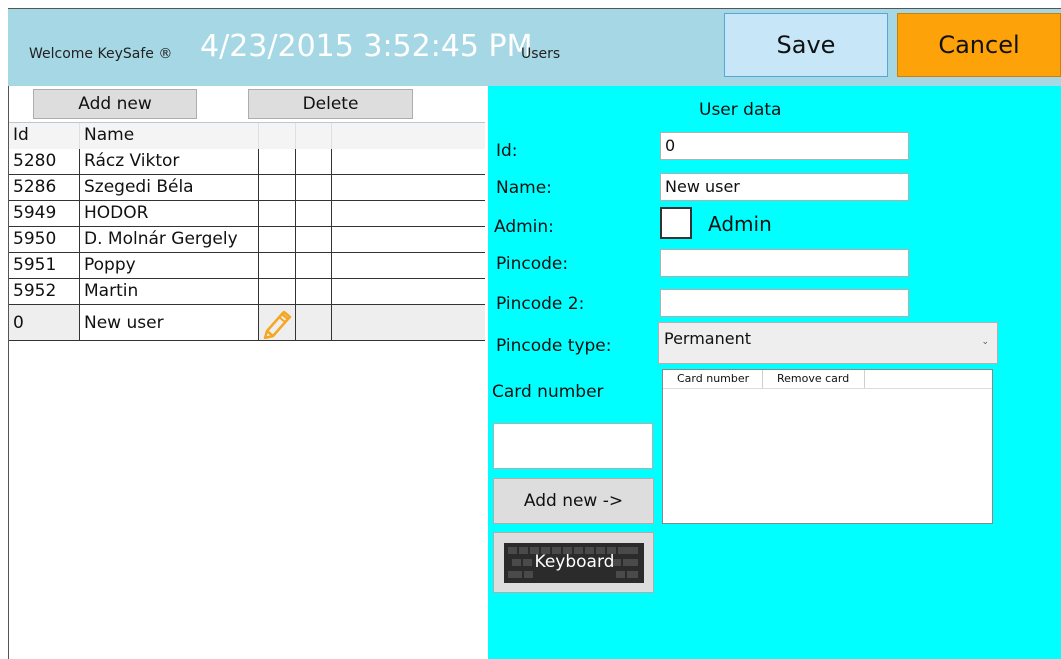 The width and height of the screenshot is (1061, 659). Describe the element at coordinates (985, 342) in the screenshot. I see `chevron-down-icon: ⌄` at that location.